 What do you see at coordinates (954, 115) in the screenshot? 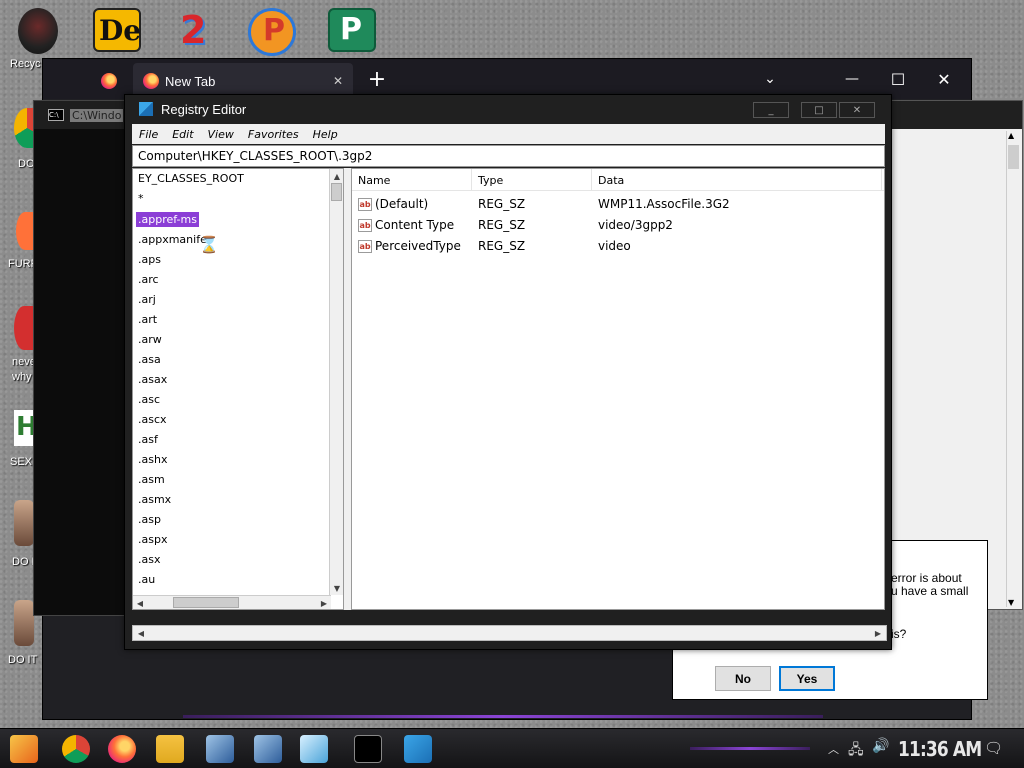
I see `bg-window-titlebar` at bounding box center [954, 115].